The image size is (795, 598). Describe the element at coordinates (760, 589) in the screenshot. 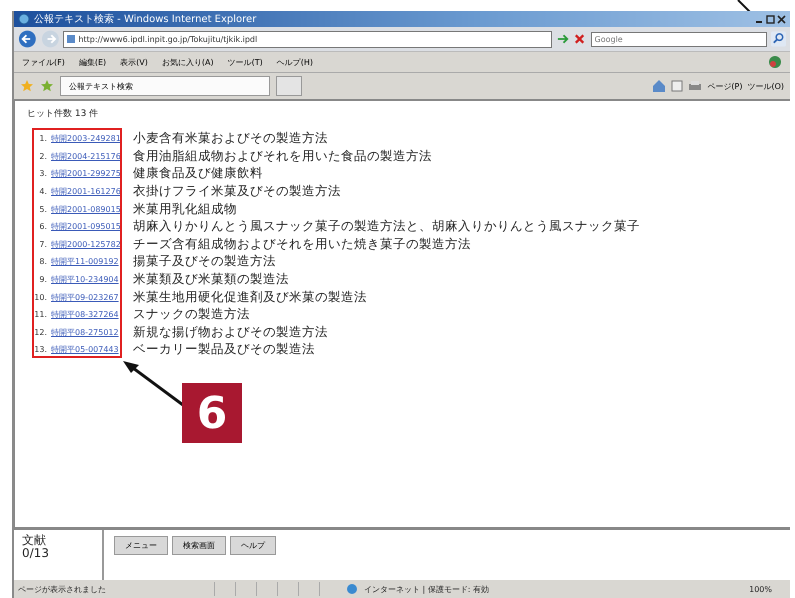

I see `zoom-level: 100%` at that location.